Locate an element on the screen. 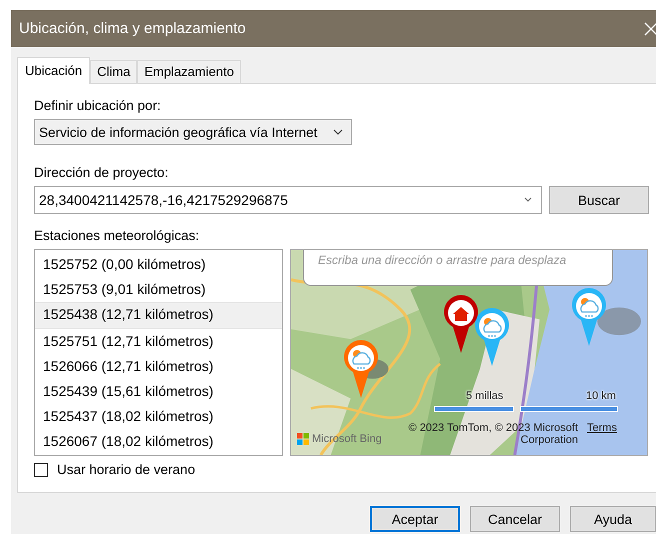 This screenshot has height=534, width=656. station-item: 1525752 (0,00 kilómetros) is located at coordinates (158, 264).